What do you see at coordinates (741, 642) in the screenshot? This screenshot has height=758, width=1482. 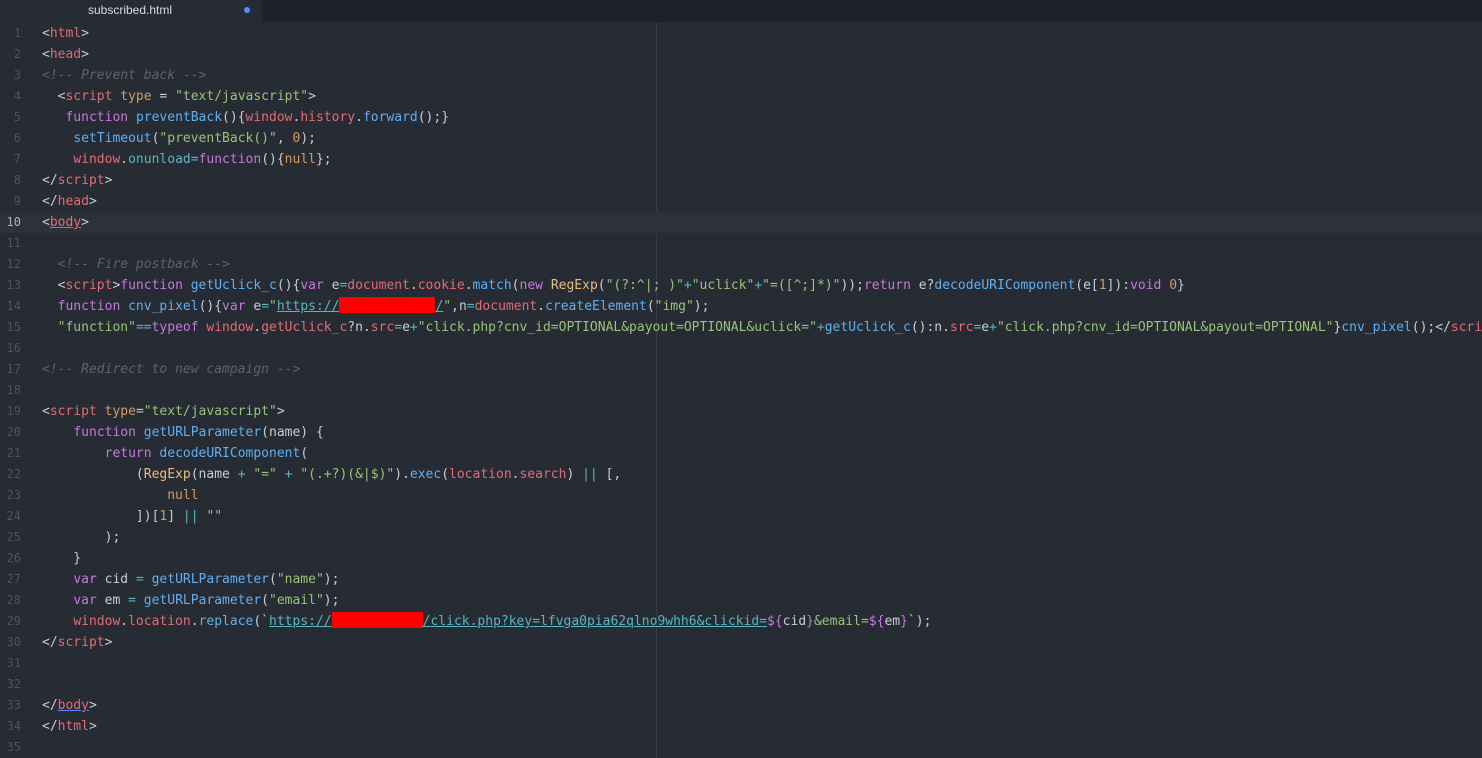 I see `code-line: 30 </script>` at bounding box center [741, 642].